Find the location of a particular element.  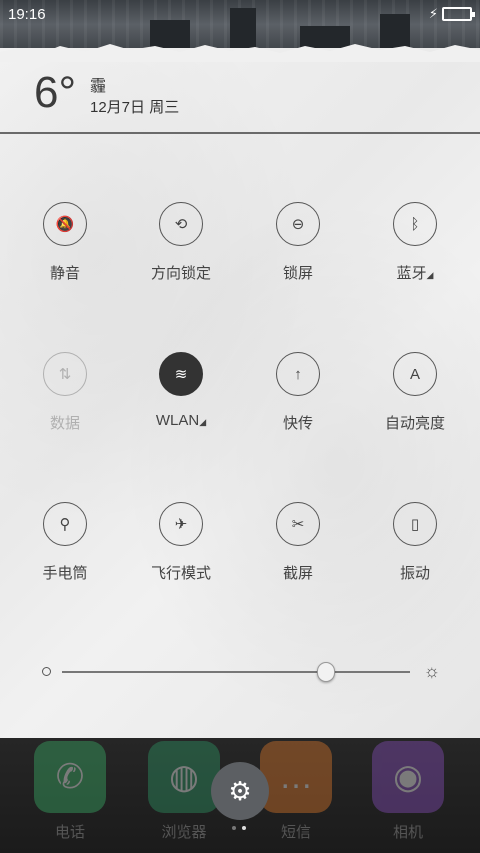

toggle-label-text: 数据 is located at coordinates (64, 423).